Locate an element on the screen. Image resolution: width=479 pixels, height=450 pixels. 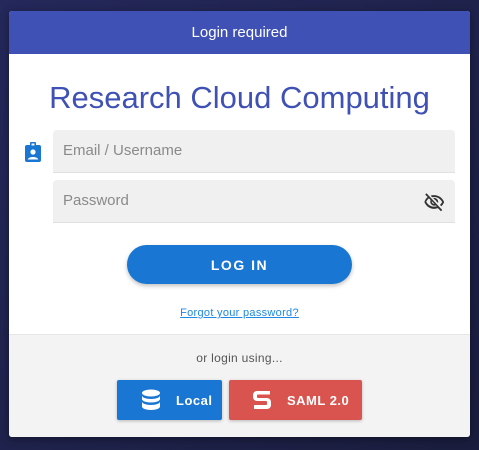
email-row is located at coordinates (239, 151).